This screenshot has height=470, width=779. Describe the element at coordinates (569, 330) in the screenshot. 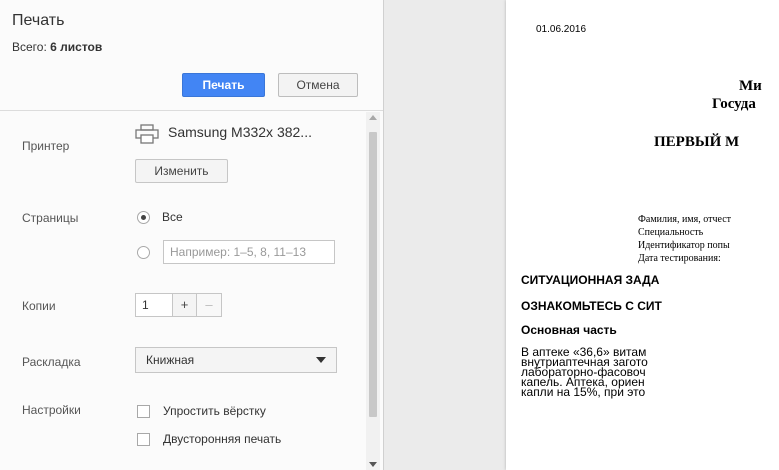

I see `doc-section-title: Основная часть` at that location.